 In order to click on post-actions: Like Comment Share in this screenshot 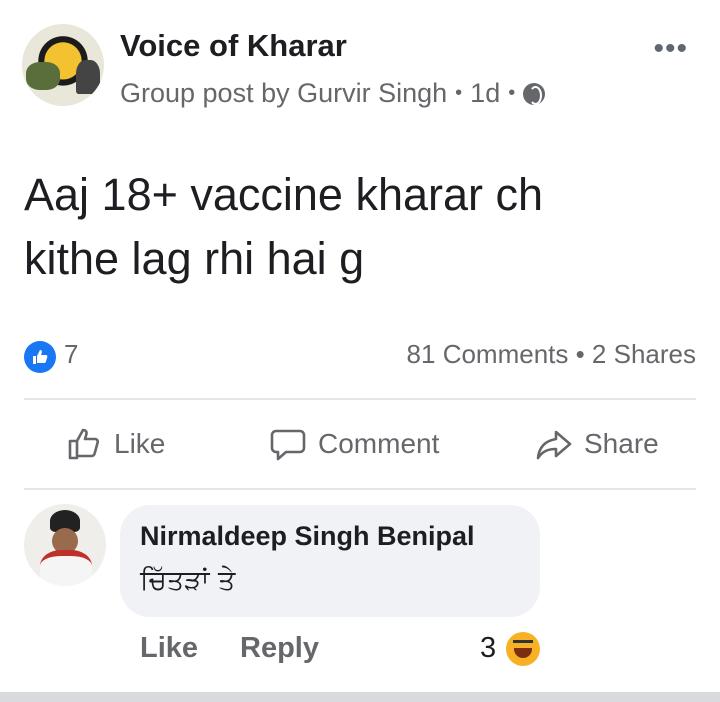, I will do `click(360, 446)`.